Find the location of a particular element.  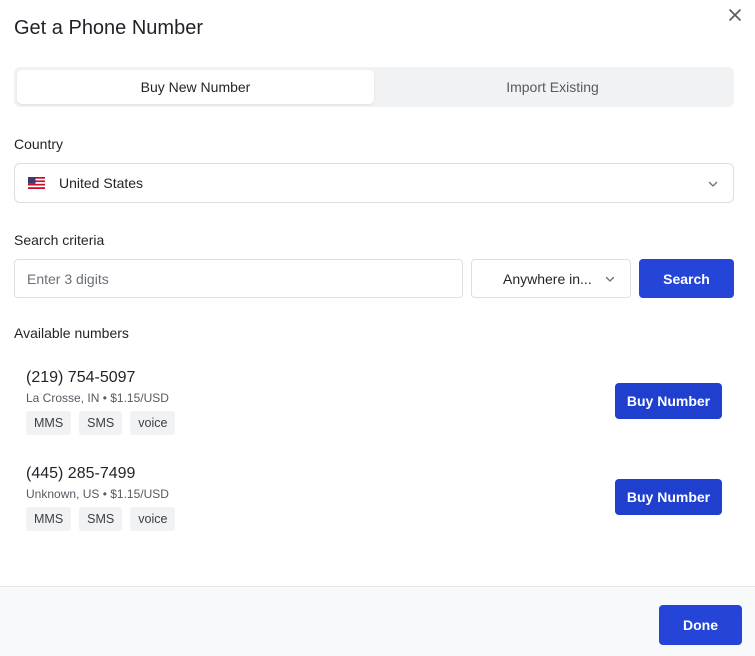

country-label: Country is located at coordinates (39, 144).